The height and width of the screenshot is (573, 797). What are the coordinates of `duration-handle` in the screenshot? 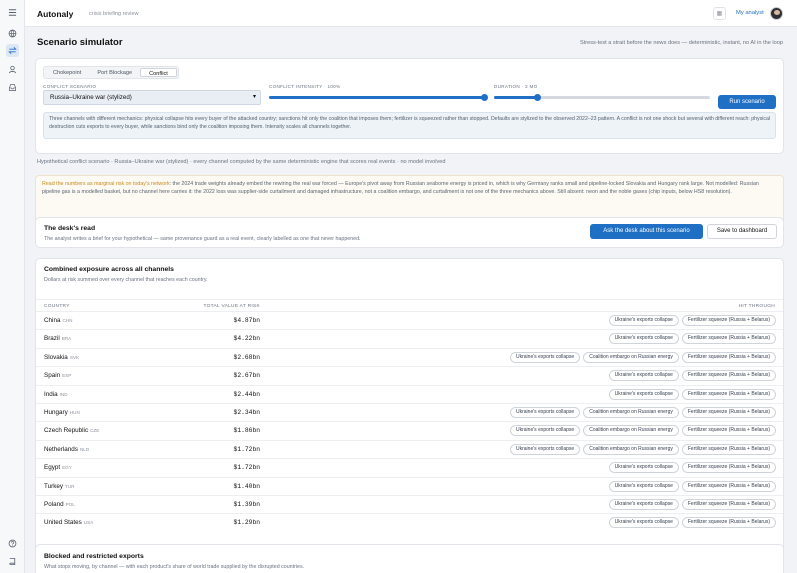 It's located at (538, 97).